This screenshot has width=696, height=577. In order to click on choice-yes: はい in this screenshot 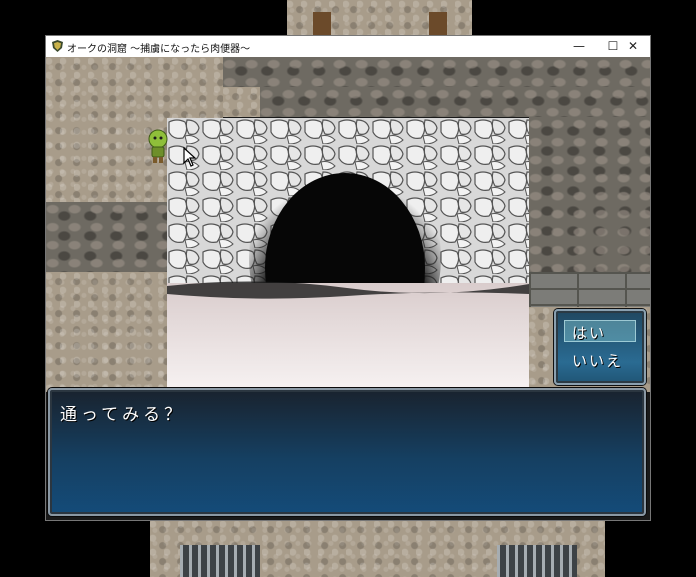, I will do `click(589, 332)`.